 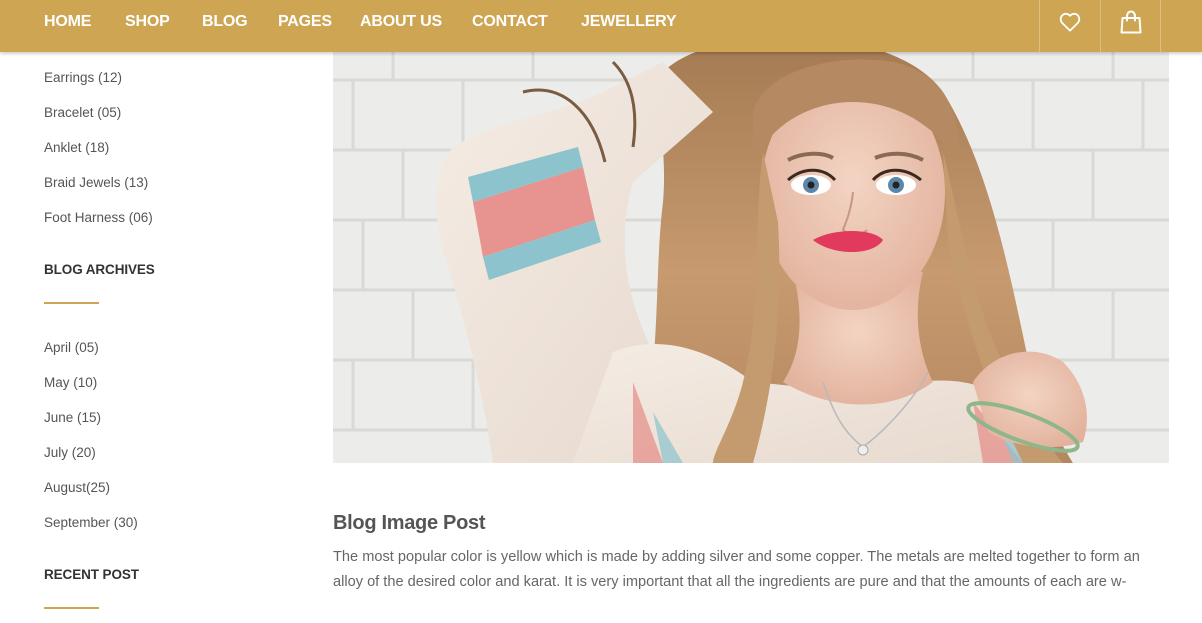 I want to click on category-link-anklet: Anklet (18), so click(x=76, y=147).